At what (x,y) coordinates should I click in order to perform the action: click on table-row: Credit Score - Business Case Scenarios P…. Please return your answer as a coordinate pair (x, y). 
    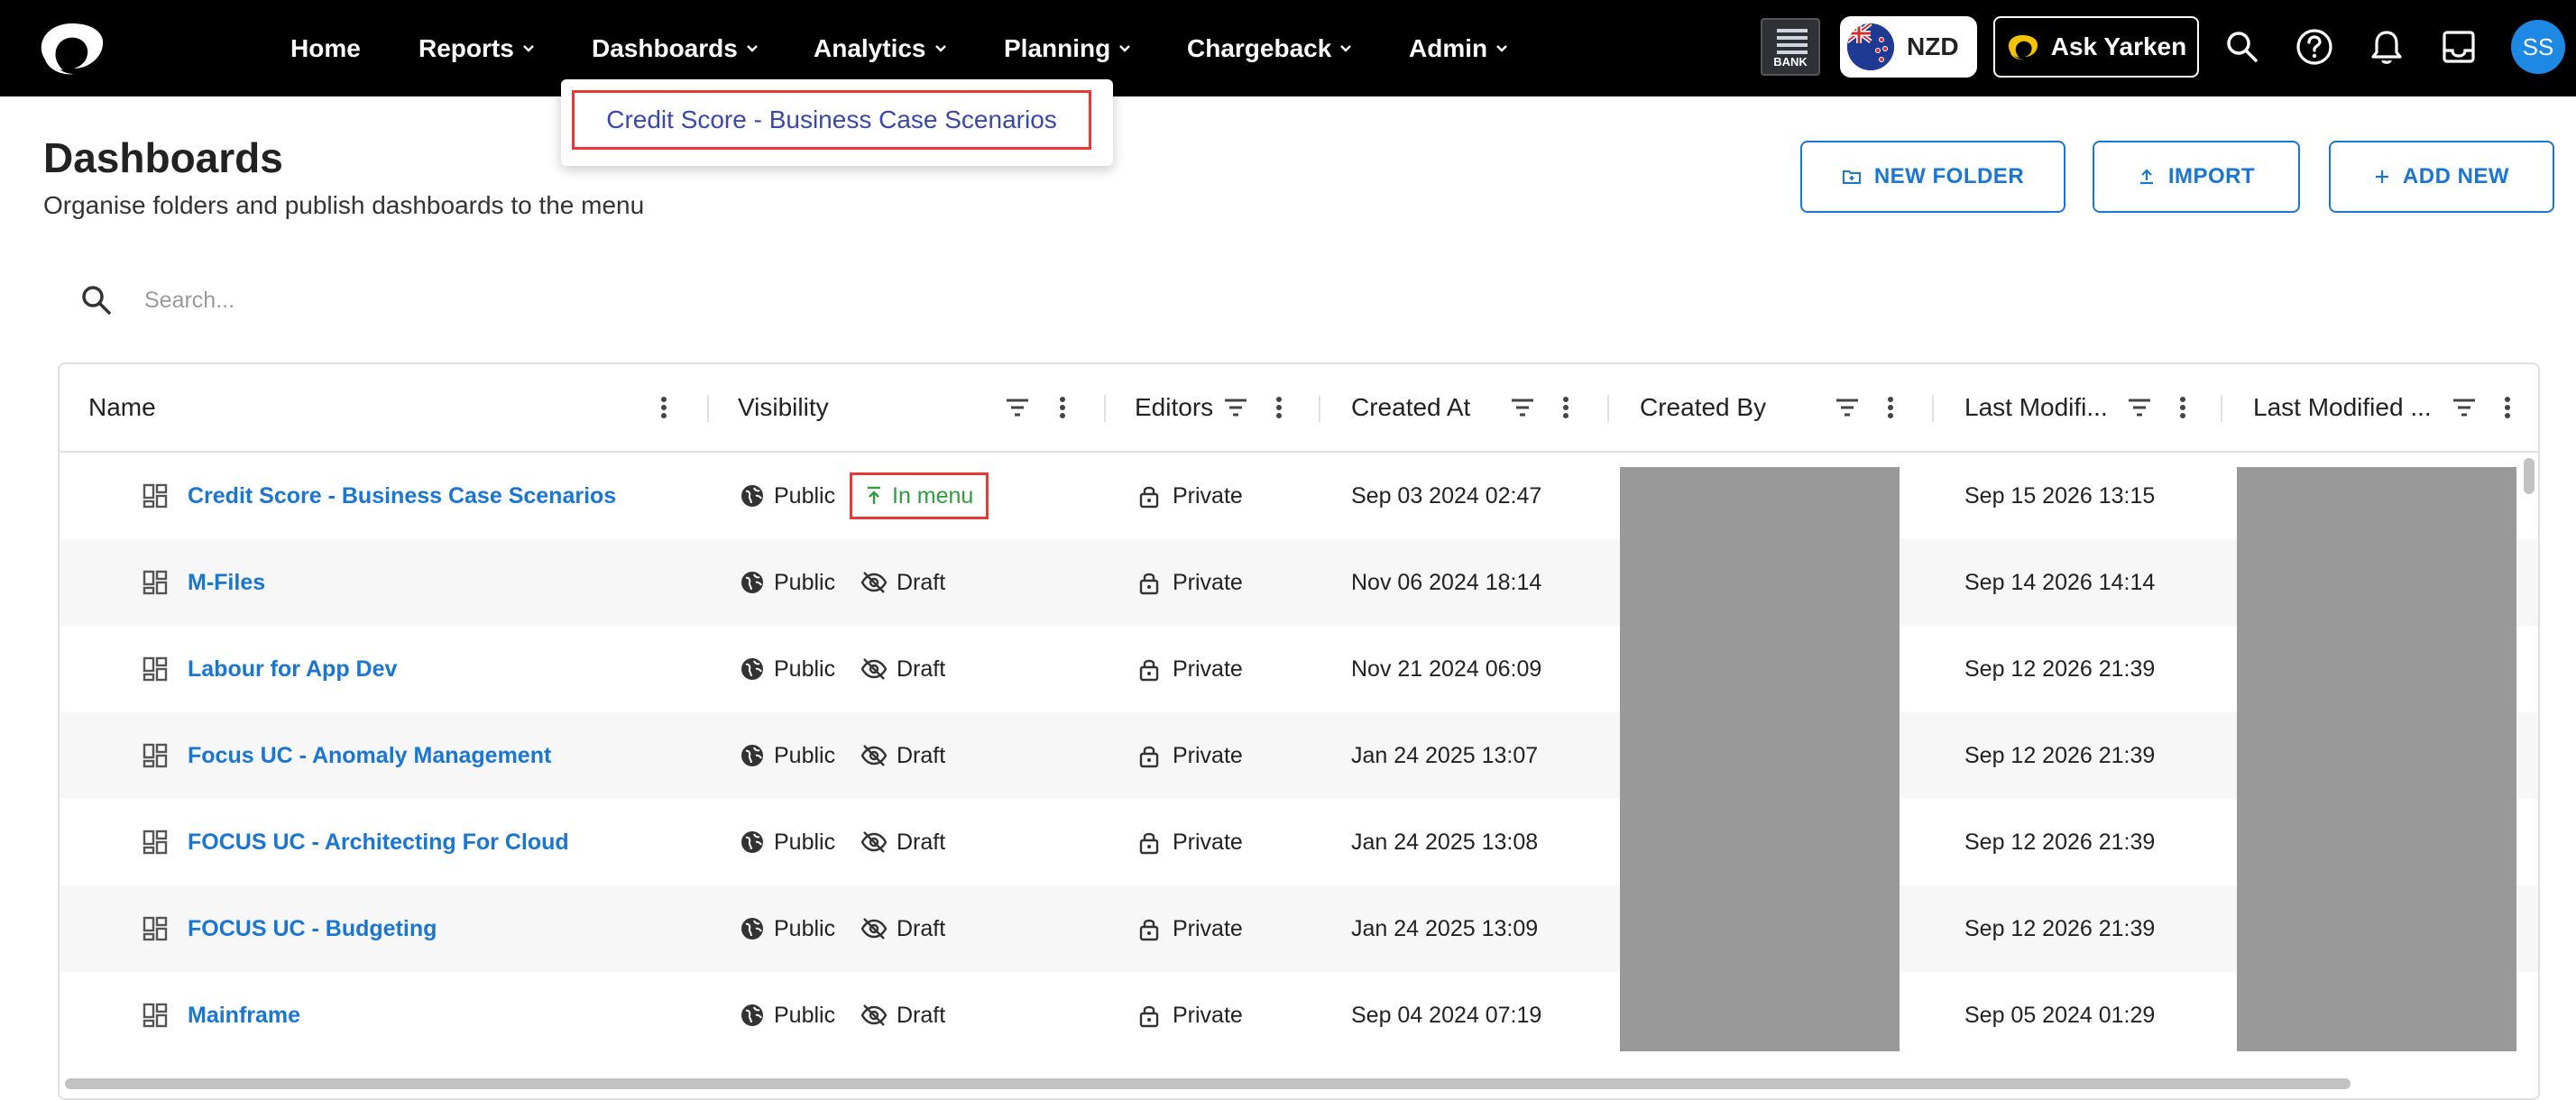
    Looking at the image, I should click on (1299, 496).